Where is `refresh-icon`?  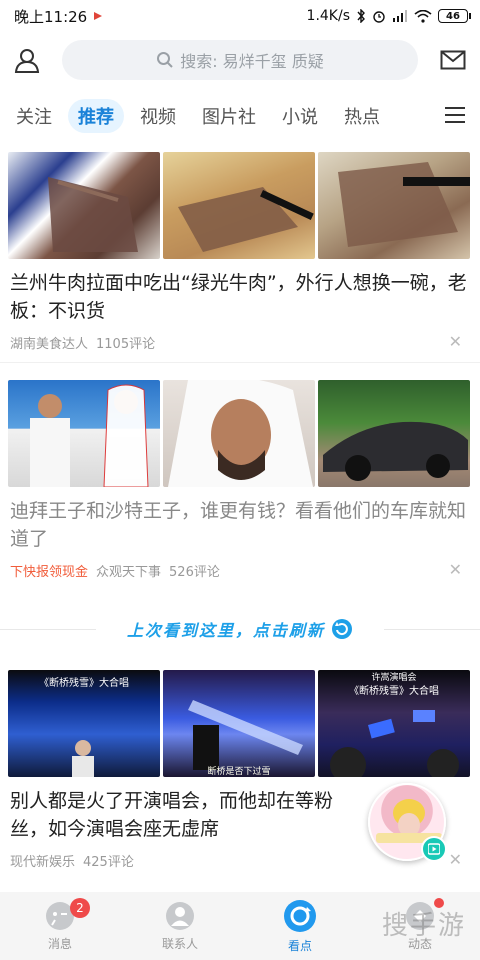 refresh-icon is located at coordinates (342, 629).